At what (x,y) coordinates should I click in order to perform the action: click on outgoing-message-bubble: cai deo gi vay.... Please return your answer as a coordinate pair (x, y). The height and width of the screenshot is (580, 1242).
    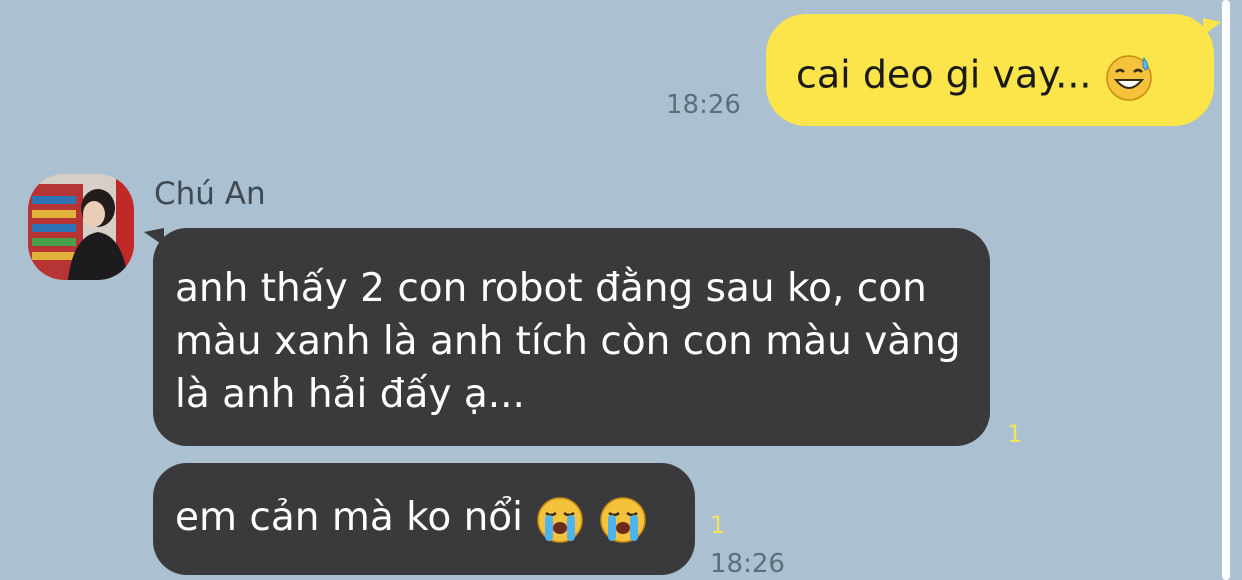
    Looking at the image, I should click on (993, 70).